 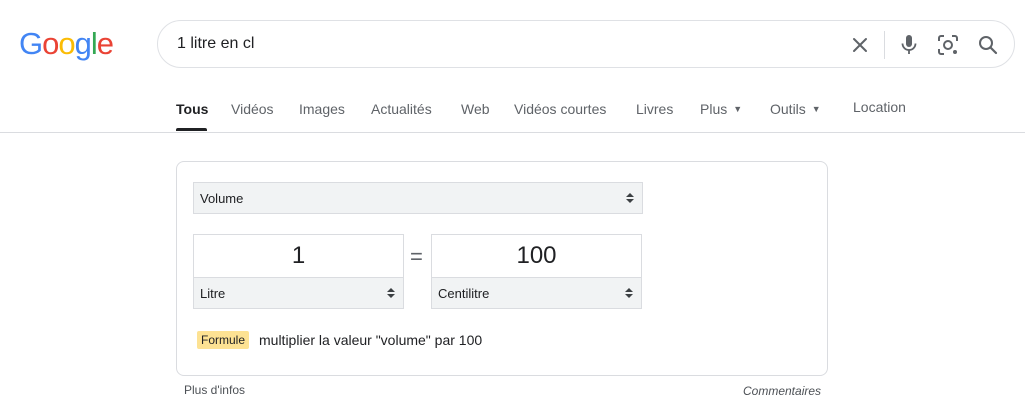 What do you see at coordinates (654, 109) in the screenshot?
I see `tab-livres: Livres` at bounding box center [654, 109].